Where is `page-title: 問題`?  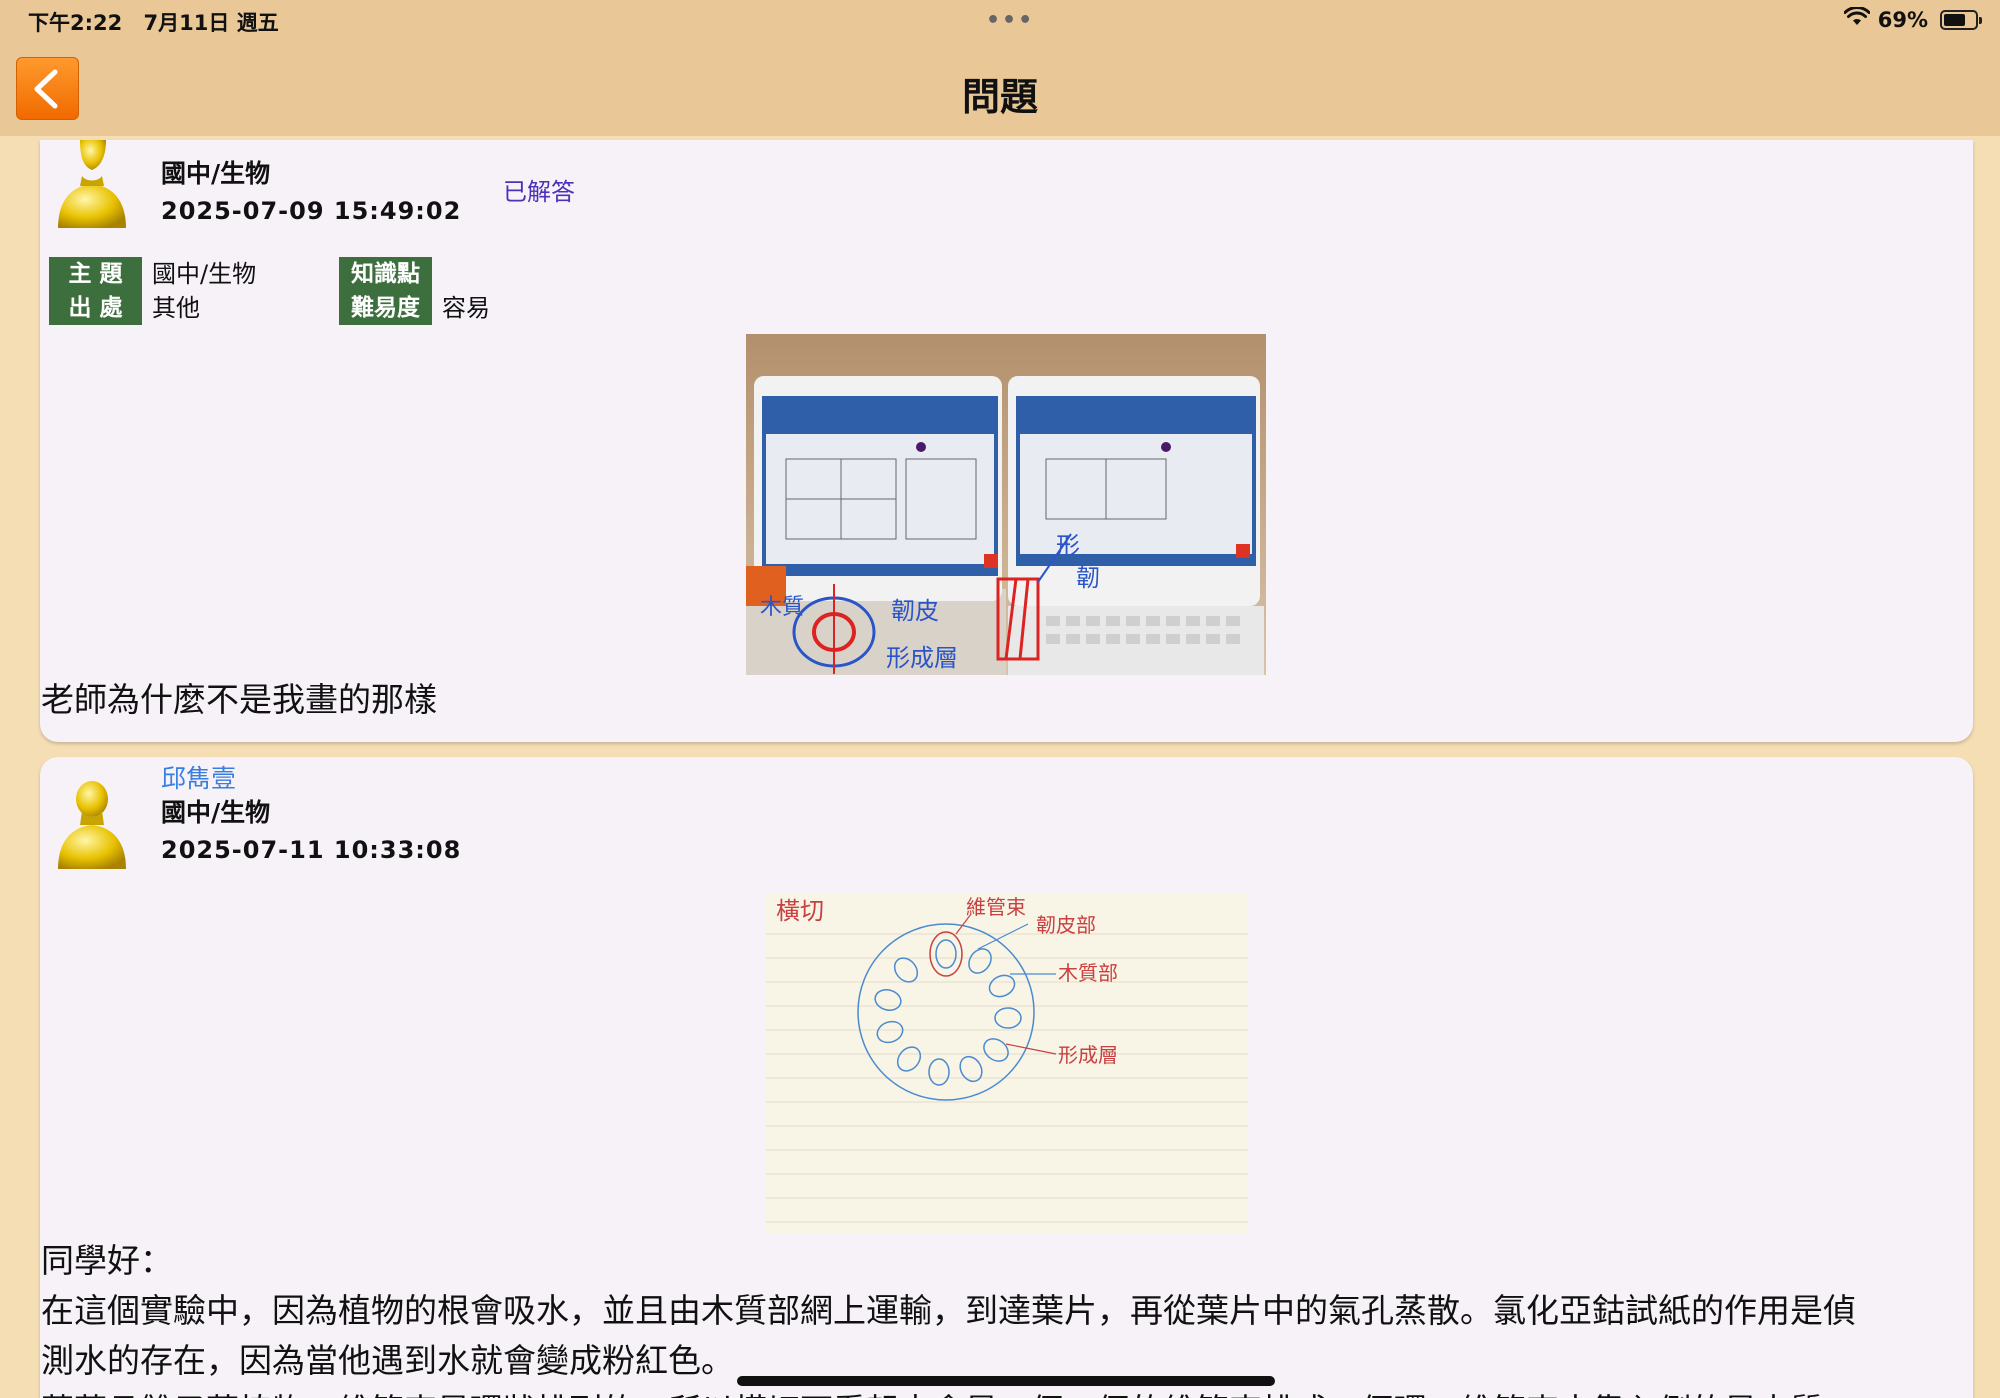 page-title: 問題 is located at coordinates (999, 97).